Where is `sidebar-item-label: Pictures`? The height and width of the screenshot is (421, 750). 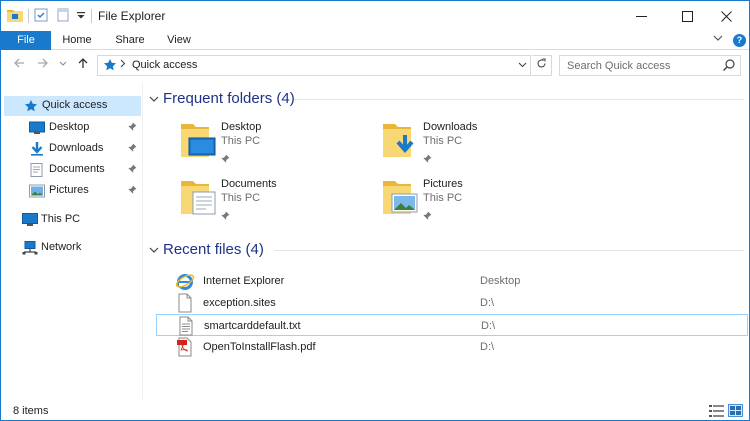
sidebar-item-label: Pictures is located at coordinates (69, 190).